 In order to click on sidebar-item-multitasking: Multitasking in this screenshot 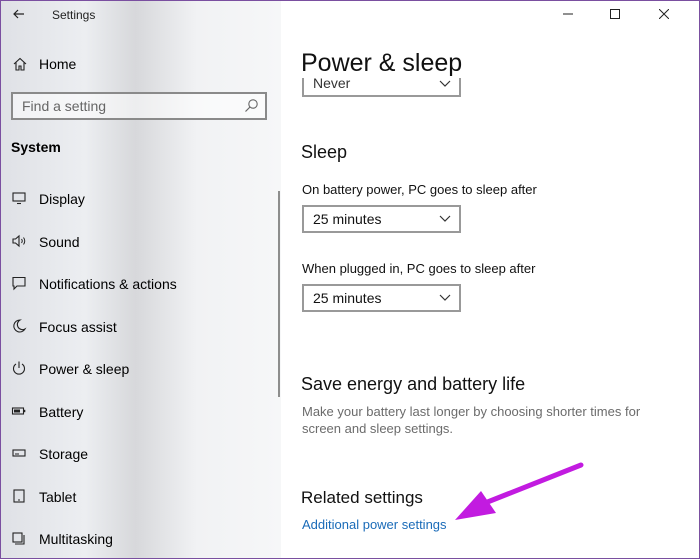, I will do `click(141, 537)`.